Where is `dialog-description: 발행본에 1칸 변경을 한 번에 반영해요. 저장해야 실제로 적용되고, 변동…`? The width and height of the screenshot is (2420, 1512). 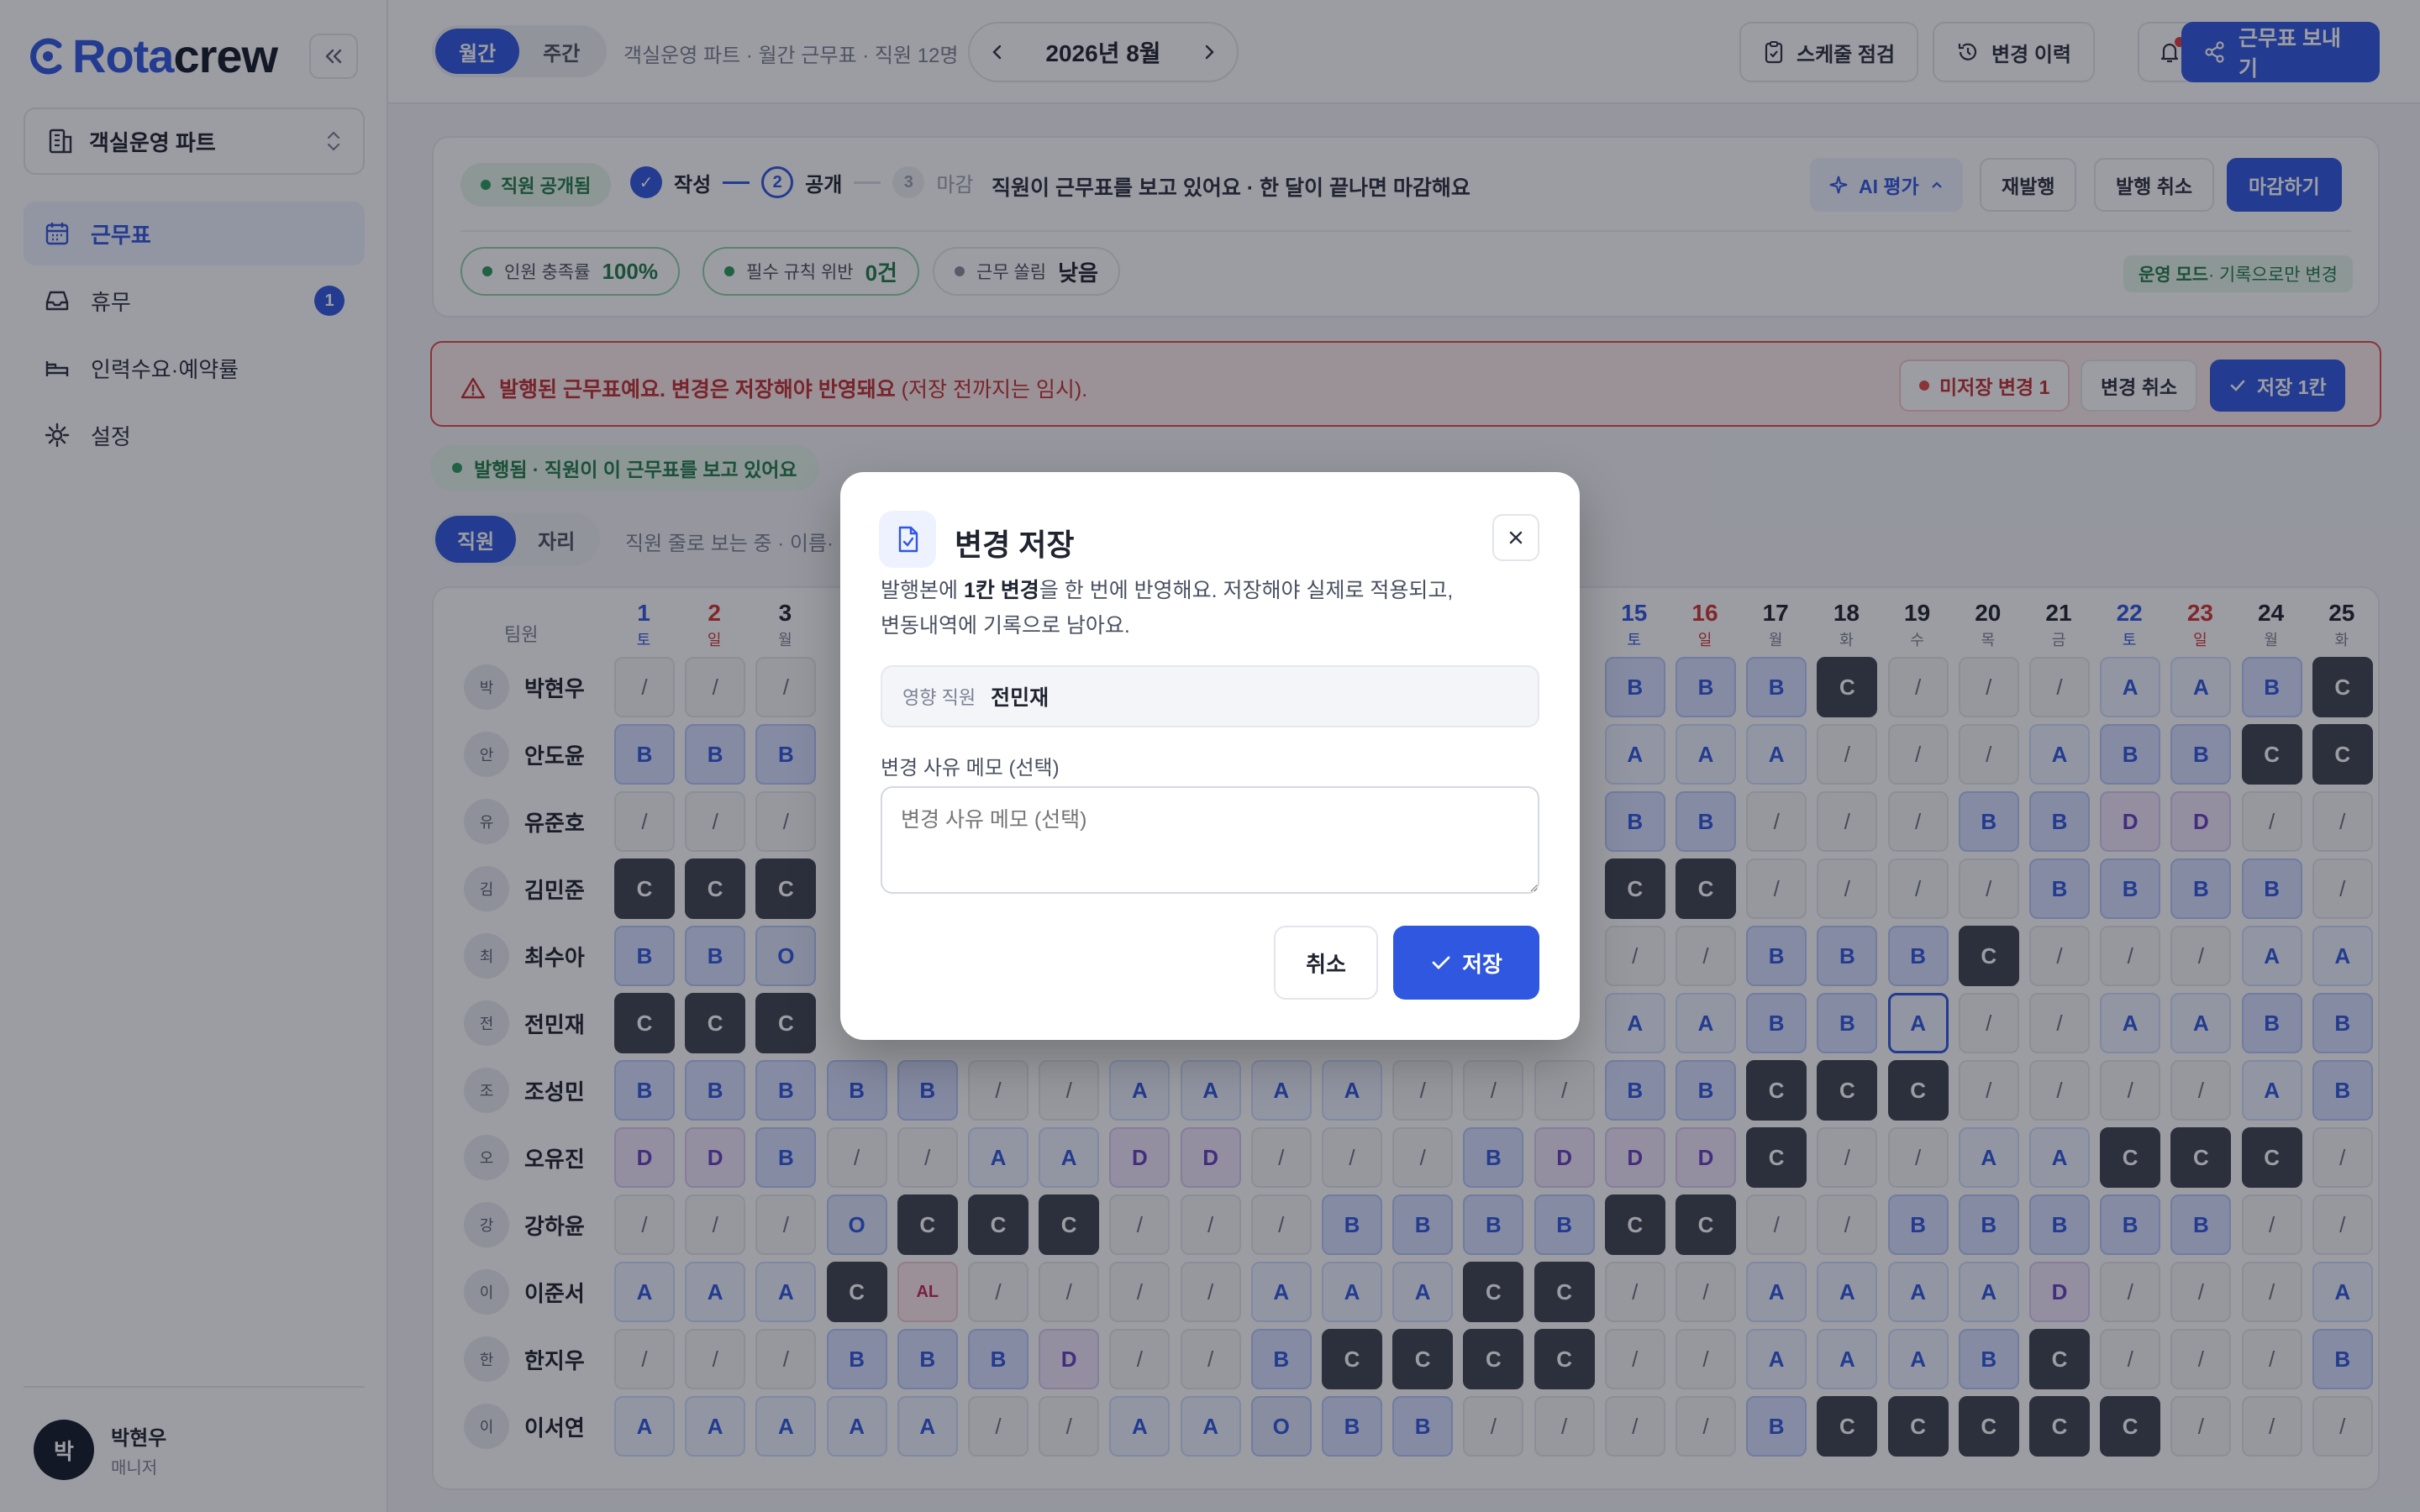
dialog-description: 발행본에 1칸 변경을 한 번에 반영해요. 저장해야 실제로 적용되고, 변동… is located at coordinates (1200, 608).